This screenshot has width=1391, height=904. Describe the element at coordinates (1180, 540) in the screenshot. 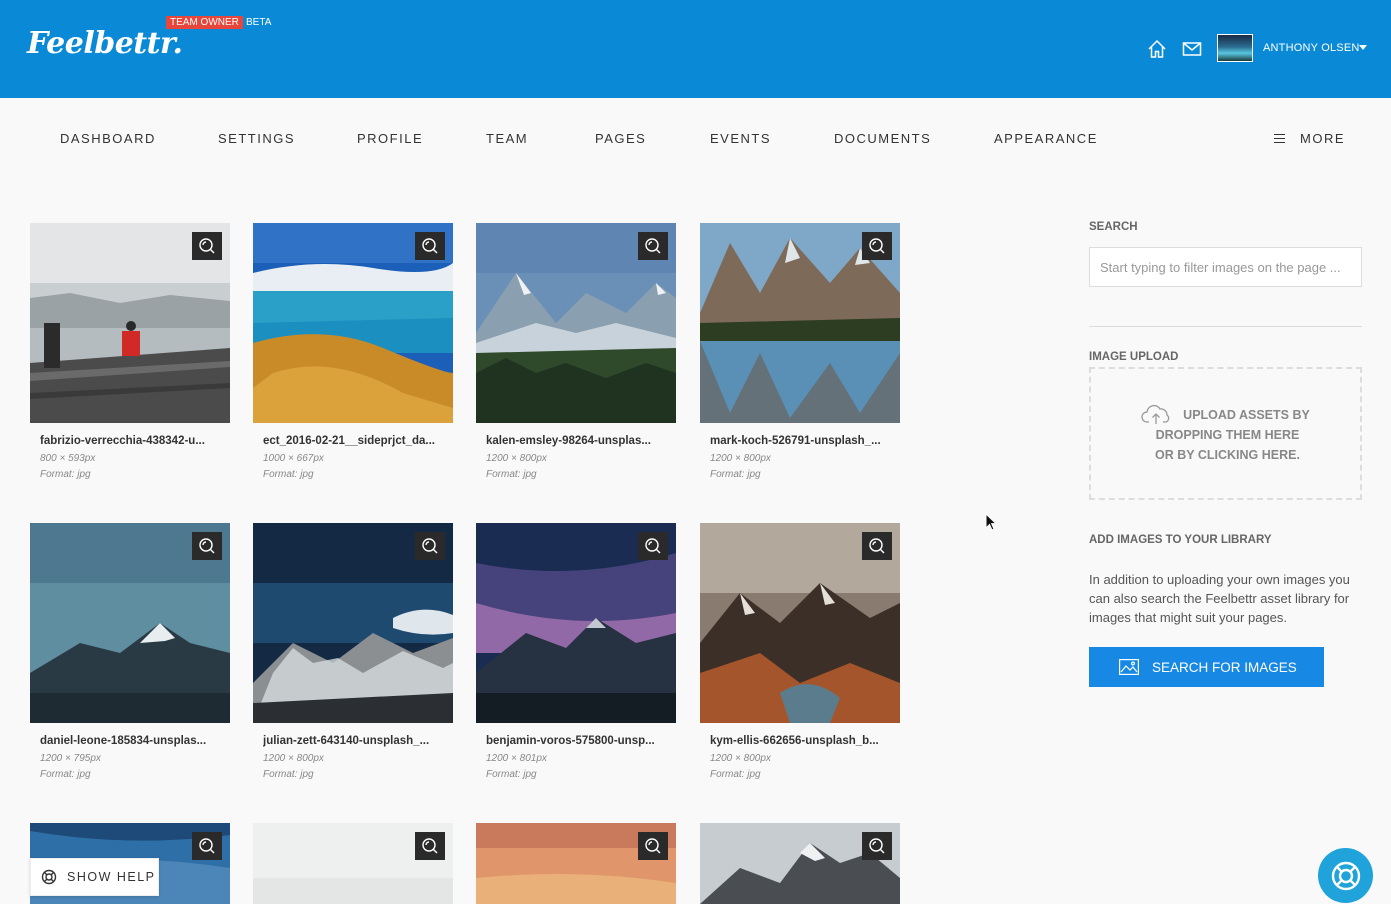

I see `add-library-label: ADD IMAGES TO YOUR LIBRARY` at that location.